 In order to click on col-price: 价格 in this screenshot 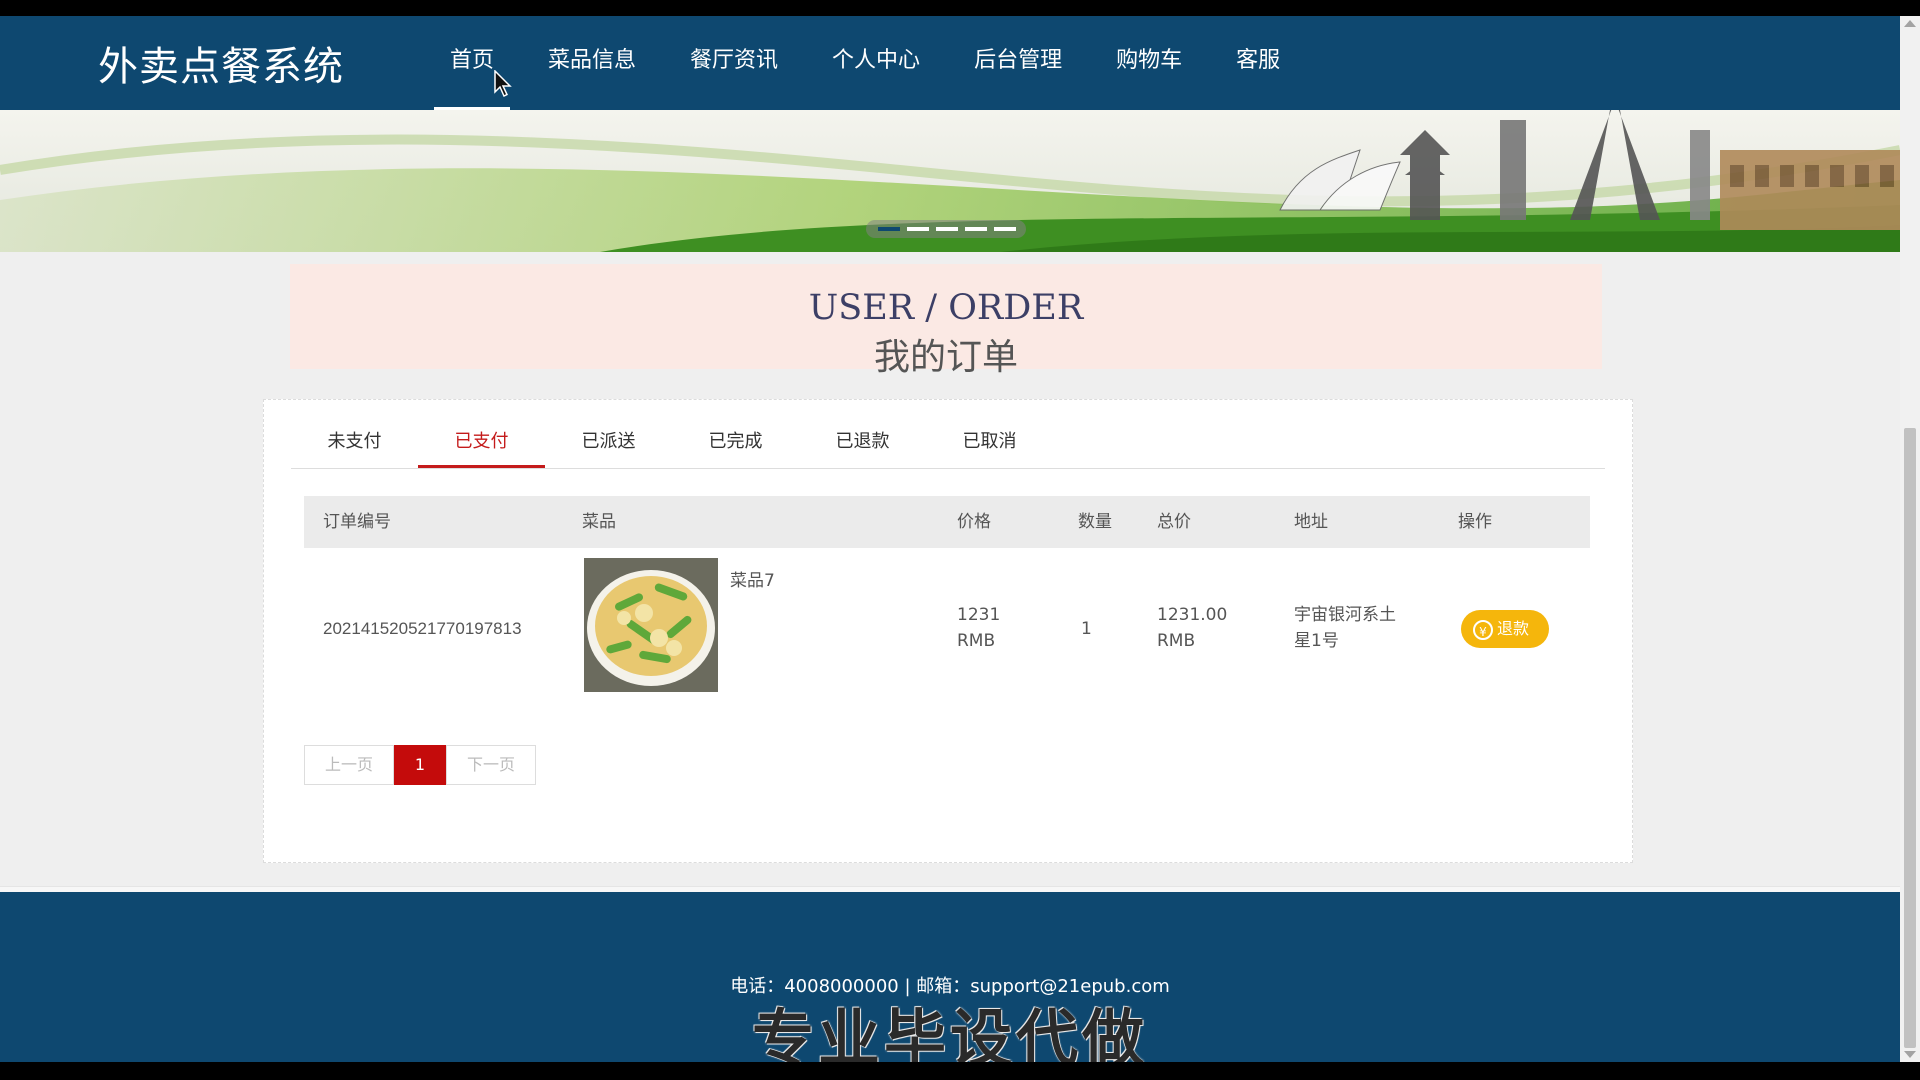, I will do `click(974, 522)`.